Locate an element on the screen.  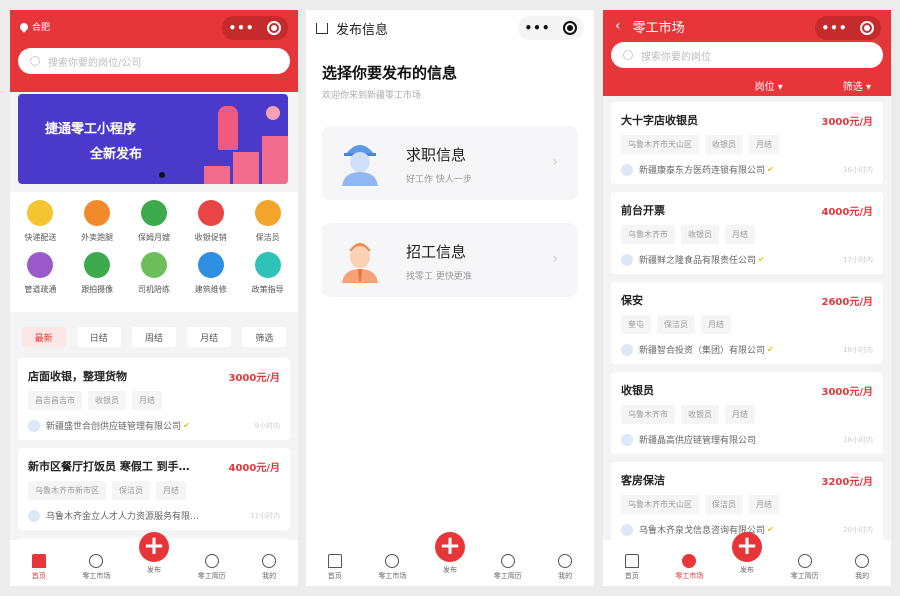
back-arrow-icon: ‹ is located at coordinates (618, 26).